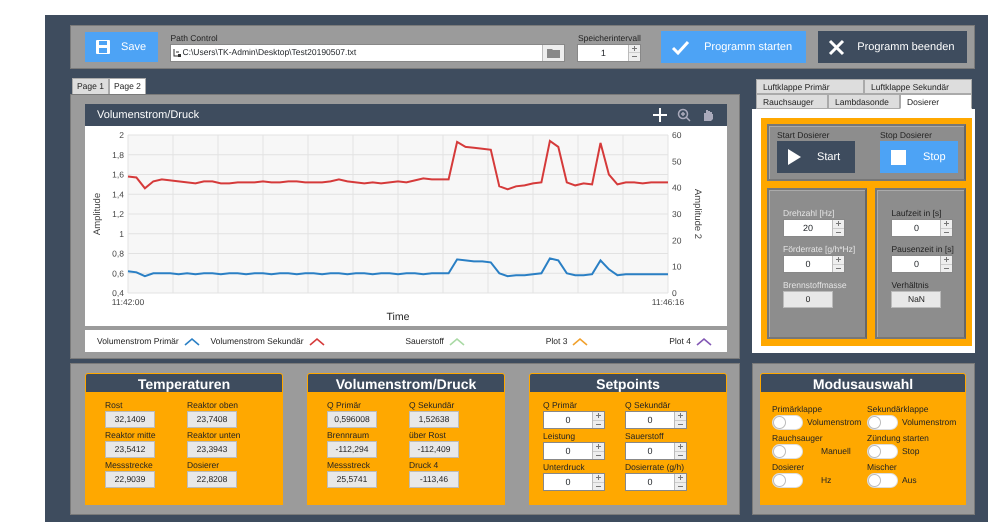  I want to click on legend-label: Plot 4, so click(680, 341).